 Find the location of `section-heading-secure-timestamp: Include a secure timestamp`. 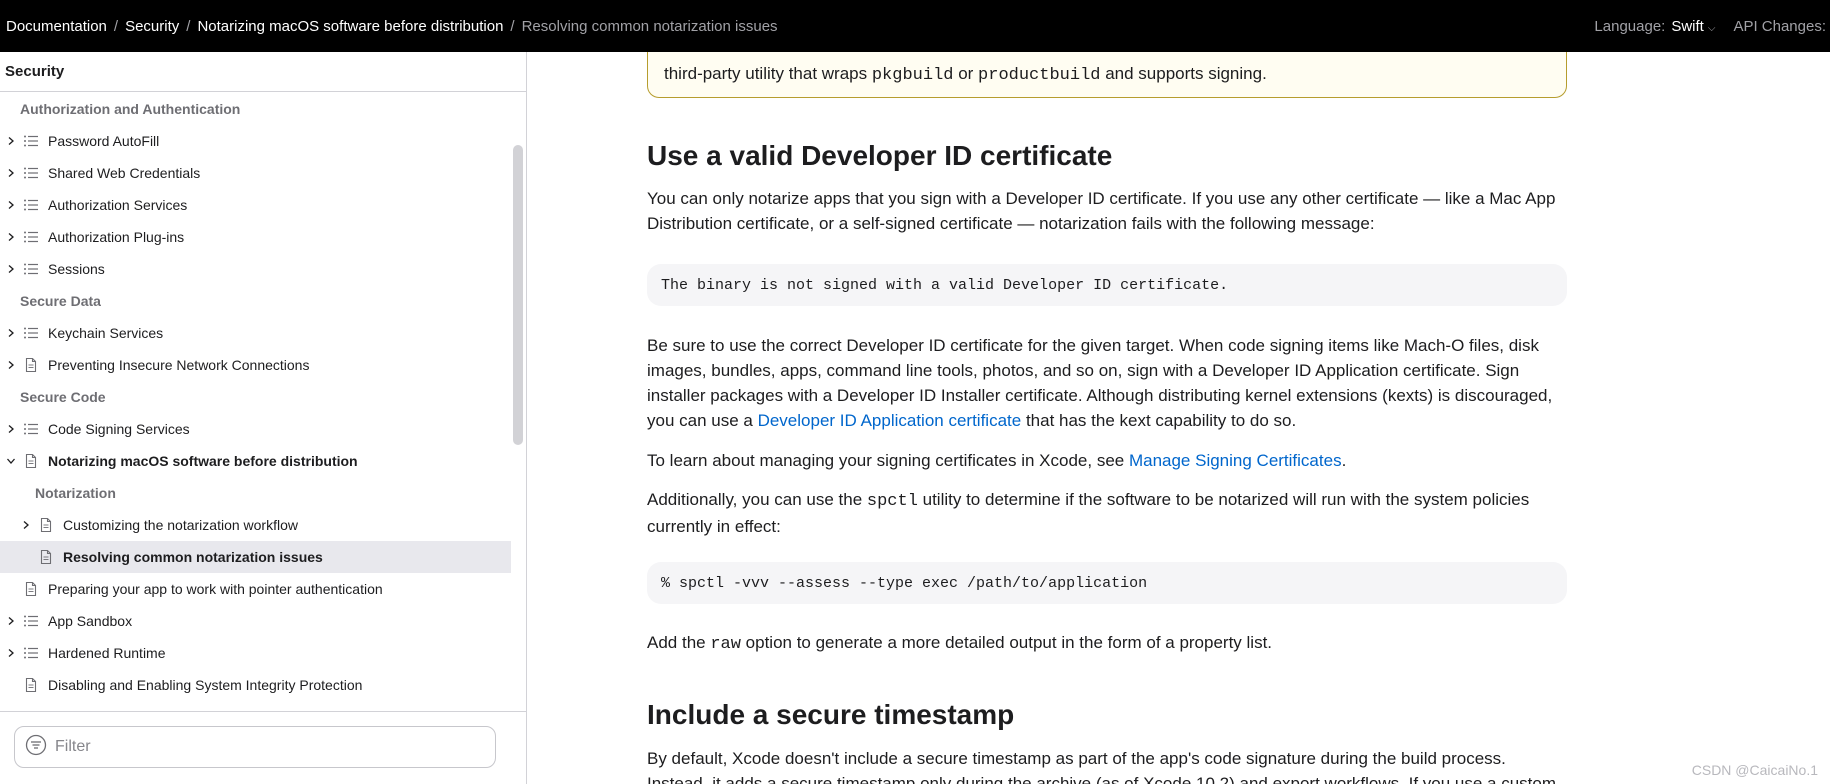

section-heading-secure-timestamp: Include a secure timestamp is located at coordinates (831, 714).